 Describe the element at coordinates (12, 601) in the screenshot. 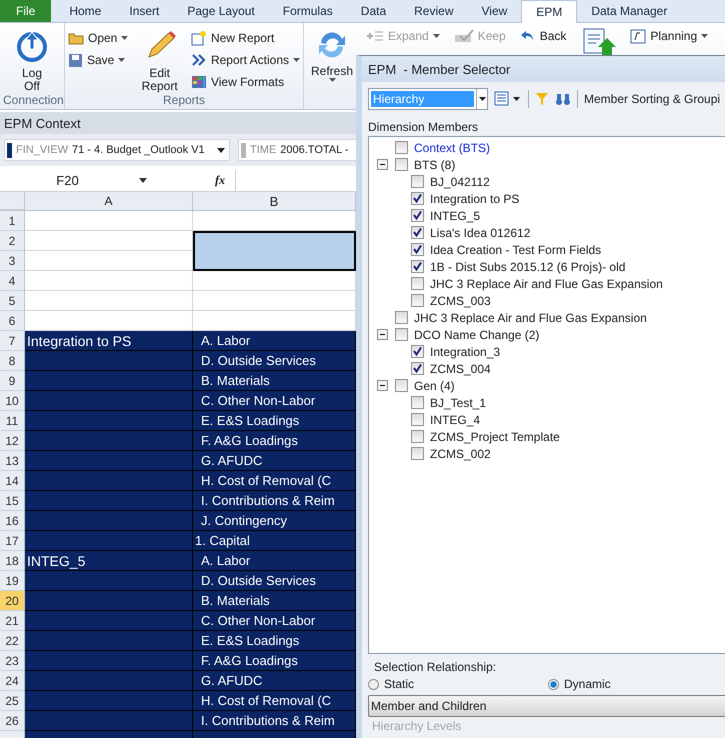

I see `row-header: 20` at that location.